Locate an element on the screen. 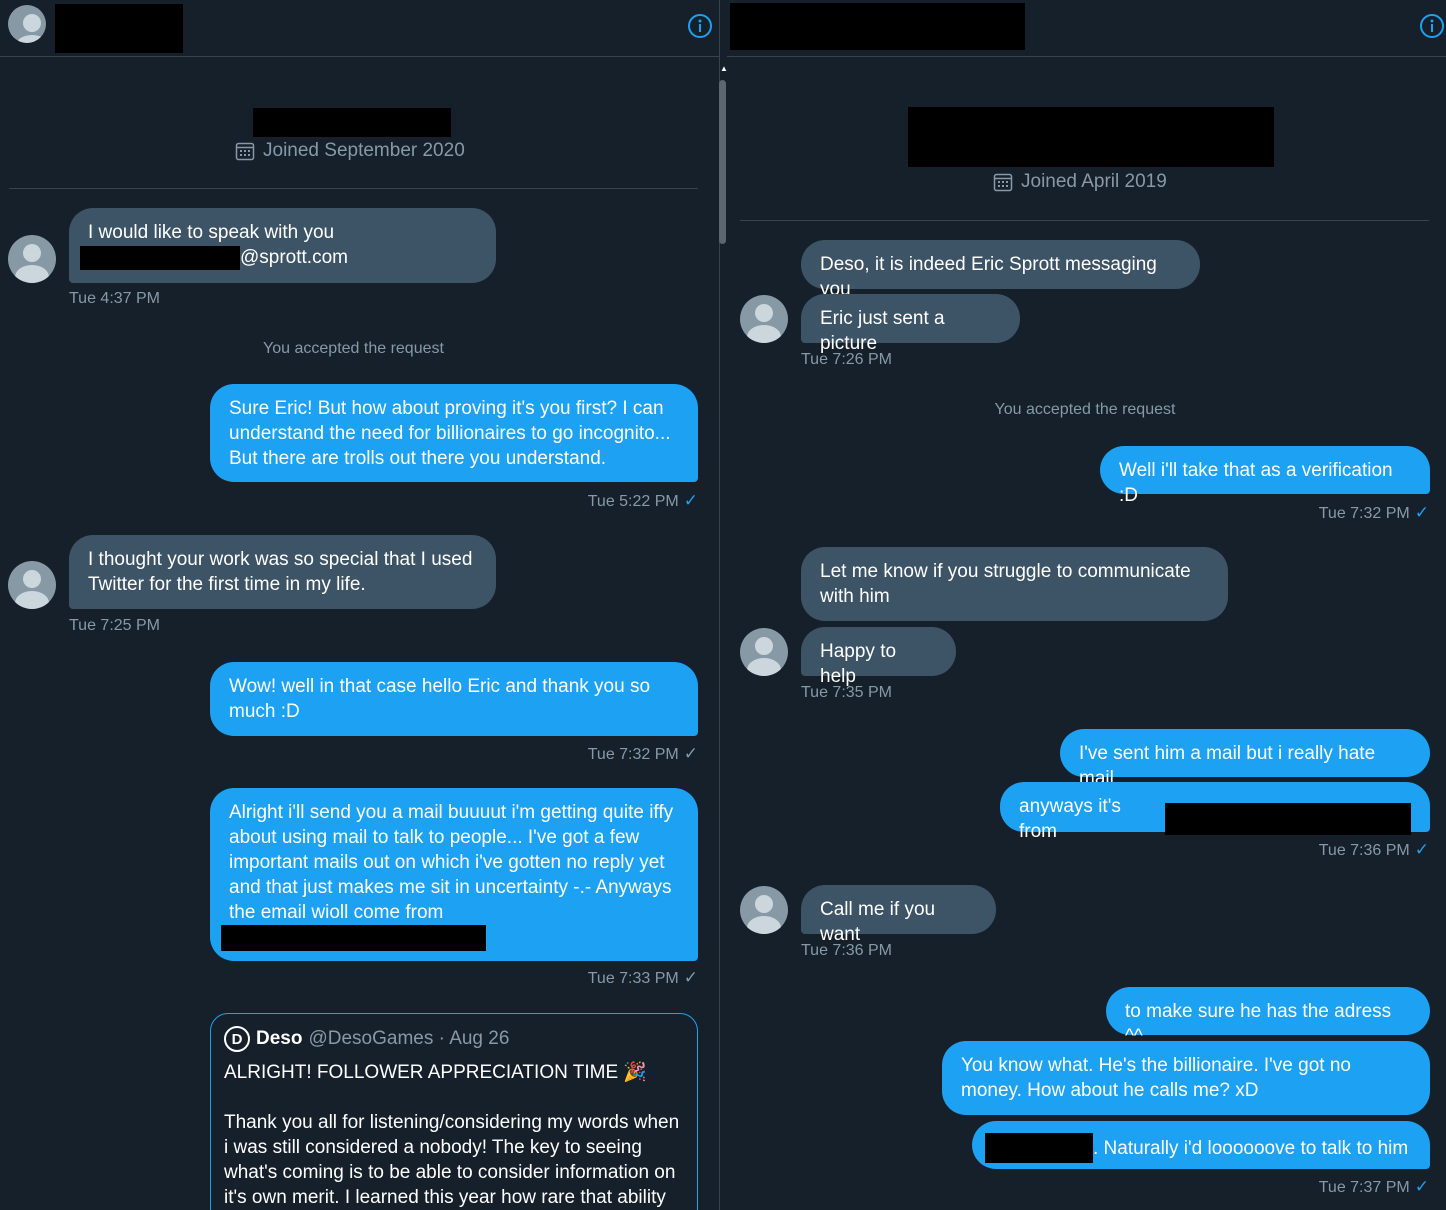 The width and height of the screenshot is (1446, 1210). joined-date: Joined September 2020 is located at coordinates (350, 151).